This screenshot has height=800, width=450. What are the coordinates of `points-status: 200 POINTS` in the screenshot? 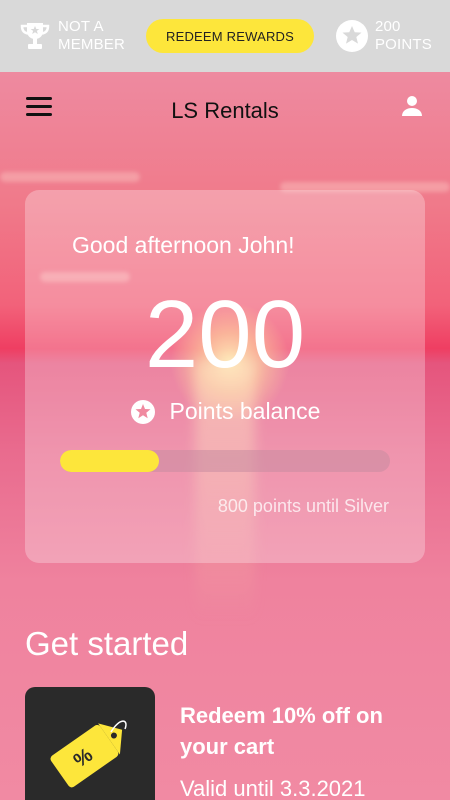 It's located at (383, 36).